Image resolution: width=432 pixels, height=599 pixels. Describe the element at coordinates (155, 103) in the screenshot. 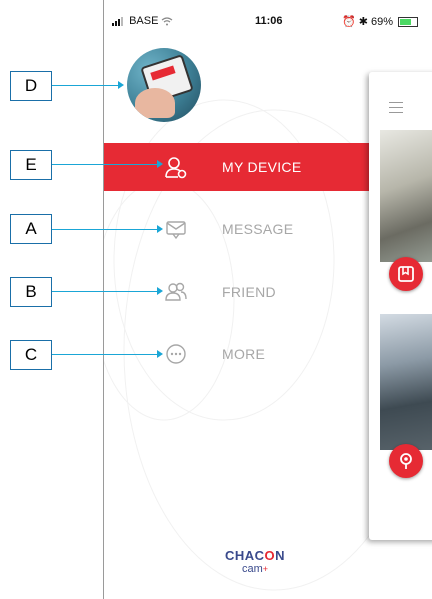

I see `avatar-hand-image` at that location.